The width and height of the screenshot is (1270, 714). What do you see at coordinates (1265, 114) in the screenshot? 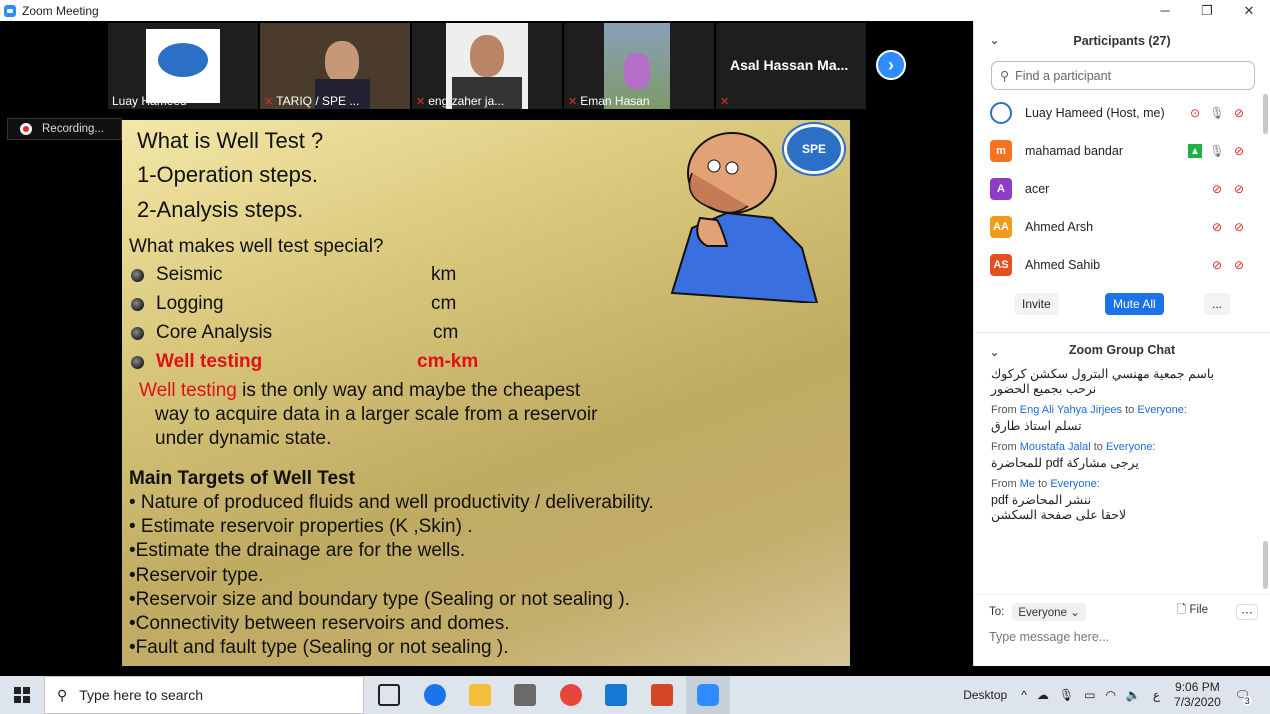
I see `participants-scrollbar` at bounding box center [1265, 114].